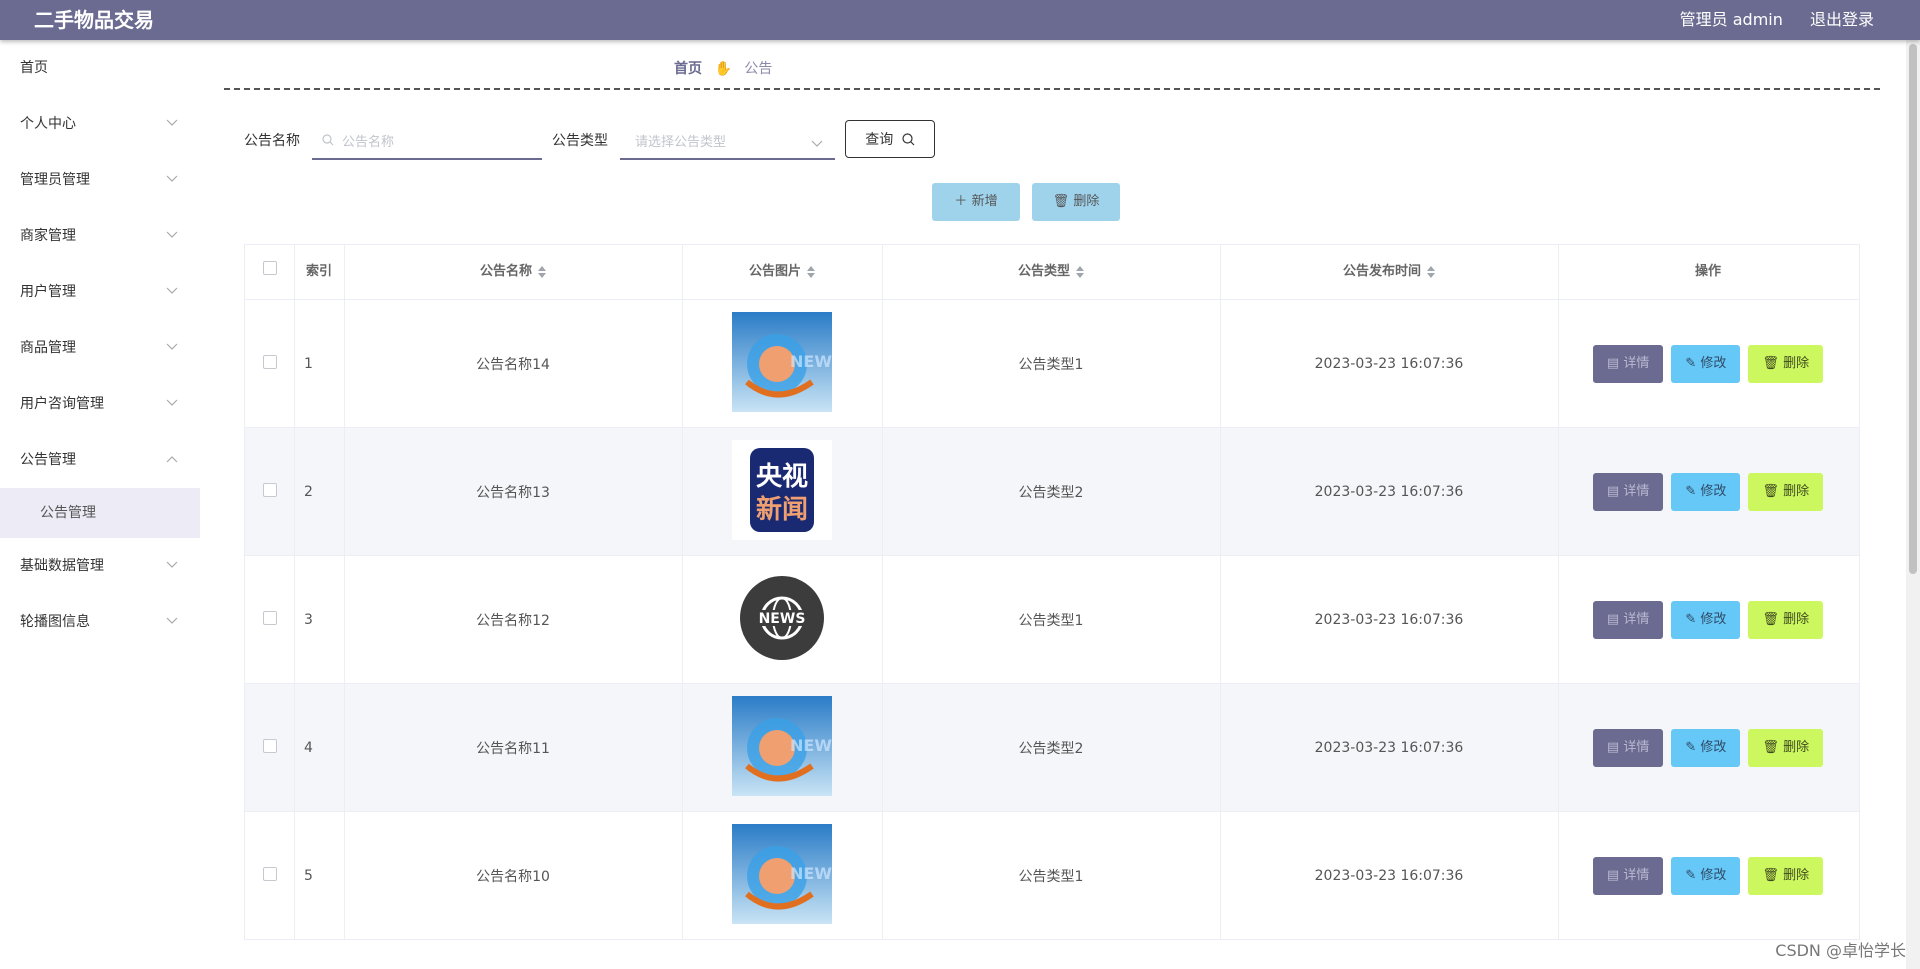 This screenshot has width=1920, height=969. I want to click on breadcrumb-home: 首页, so click(688, 69).